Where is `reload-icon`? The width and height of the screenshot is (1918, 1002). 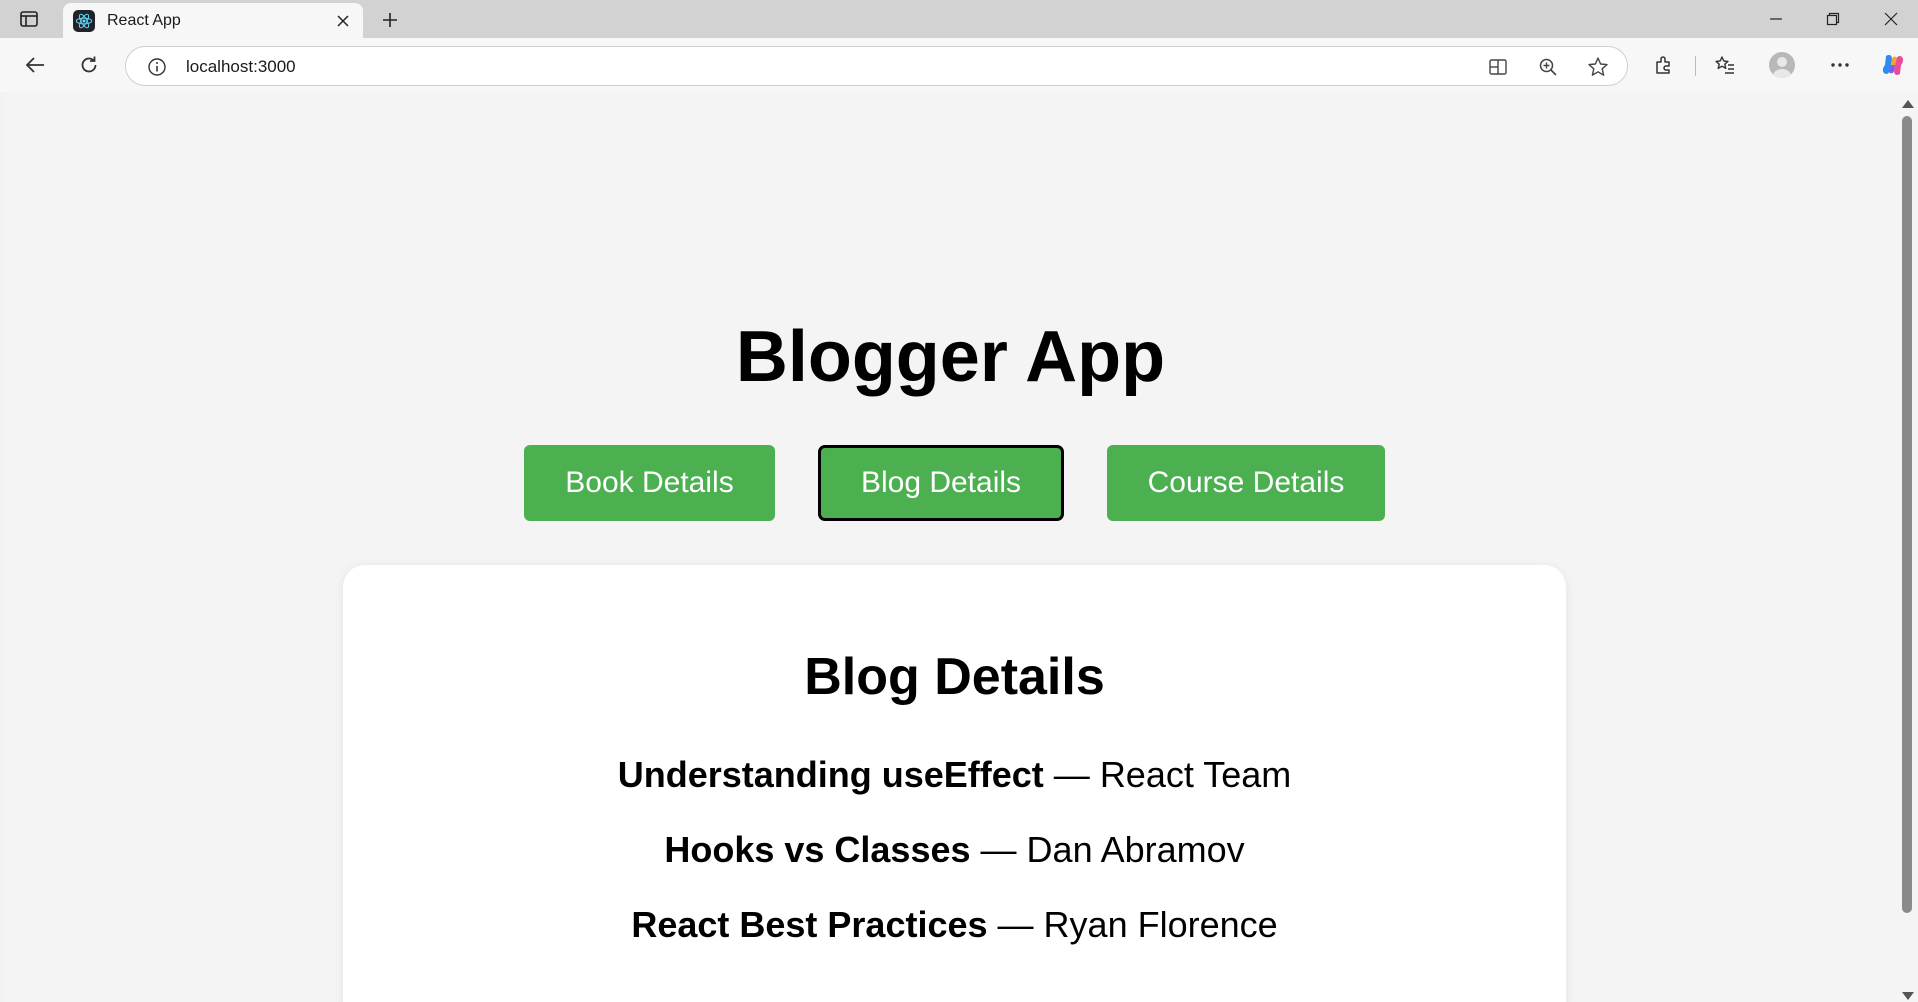
reload-icon is located at coordinates (89, 65).